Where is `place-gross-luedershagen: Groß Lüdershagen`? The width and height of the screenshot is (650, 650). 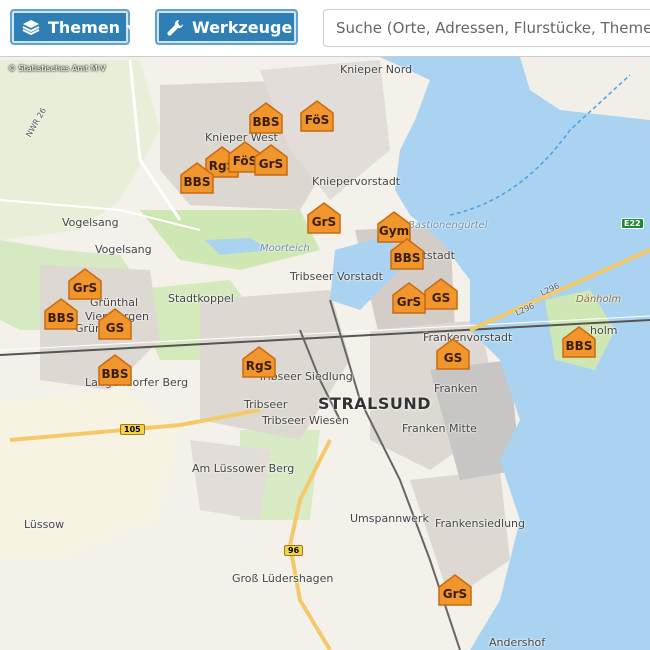
place-gross-luedershagen: Groß Lüdershagen is located at coordinates (283, 578).